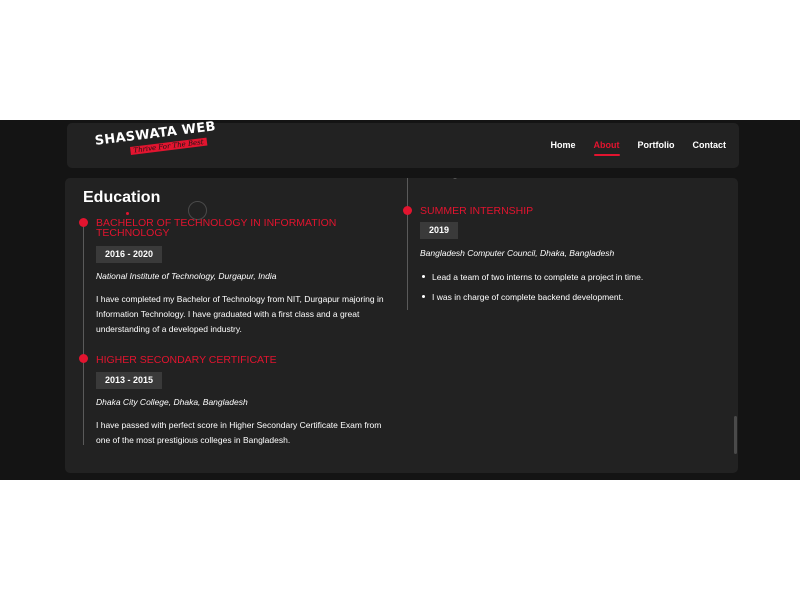 The image size is (800, 600). Describe the element at coordinates (606, 148) in the screenshot. I see `nav-about-link: About` at that location.